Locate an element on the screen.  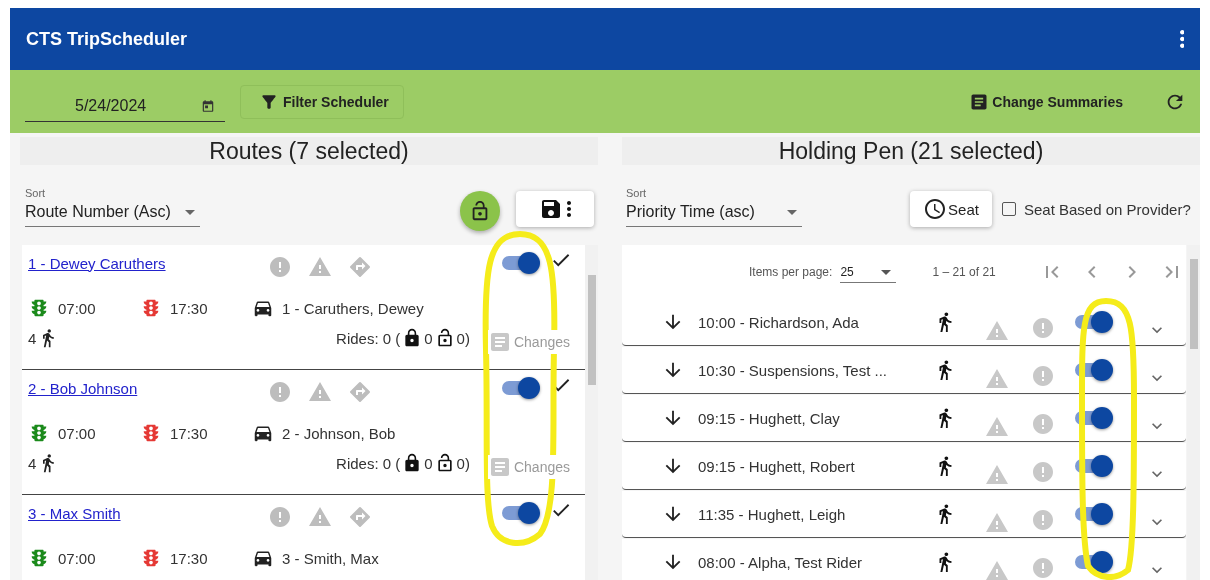
panel-title: Holding Pen (21 selected) is located at coordinates (911, 151).